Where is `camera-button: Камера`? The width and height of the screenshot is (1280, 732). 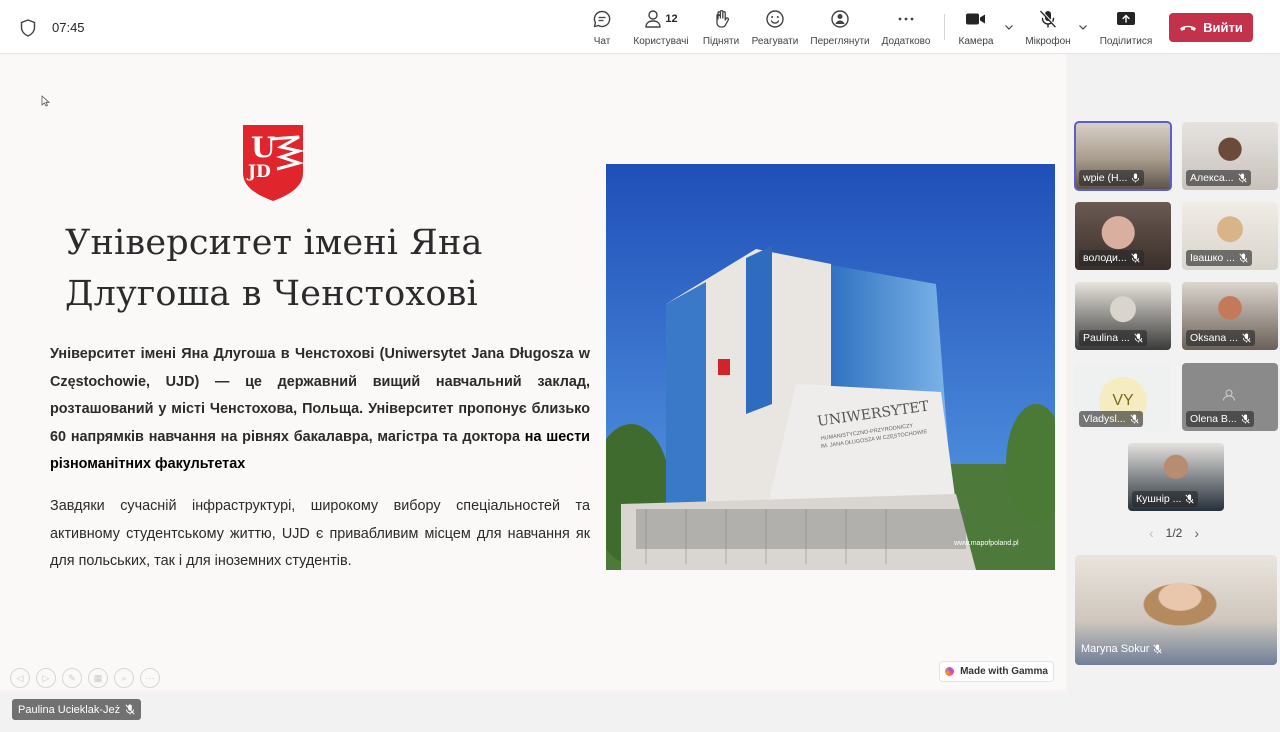 camera-button: Камера is located at coordinates (976, 29).